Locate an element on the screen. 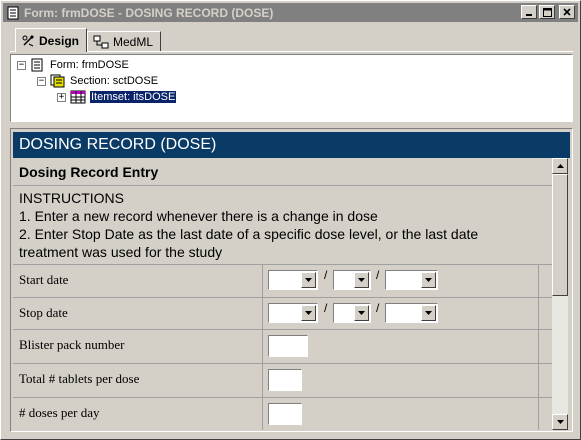  field-label: Start date is located at coordinates (138, 281).